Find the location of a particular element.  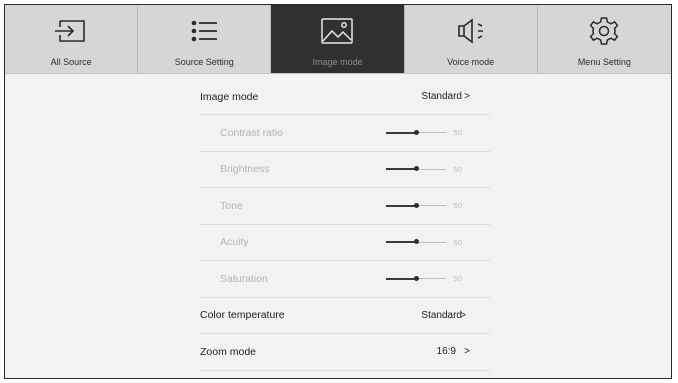

tab-label: Image mode is located at coordinates (337, 62).